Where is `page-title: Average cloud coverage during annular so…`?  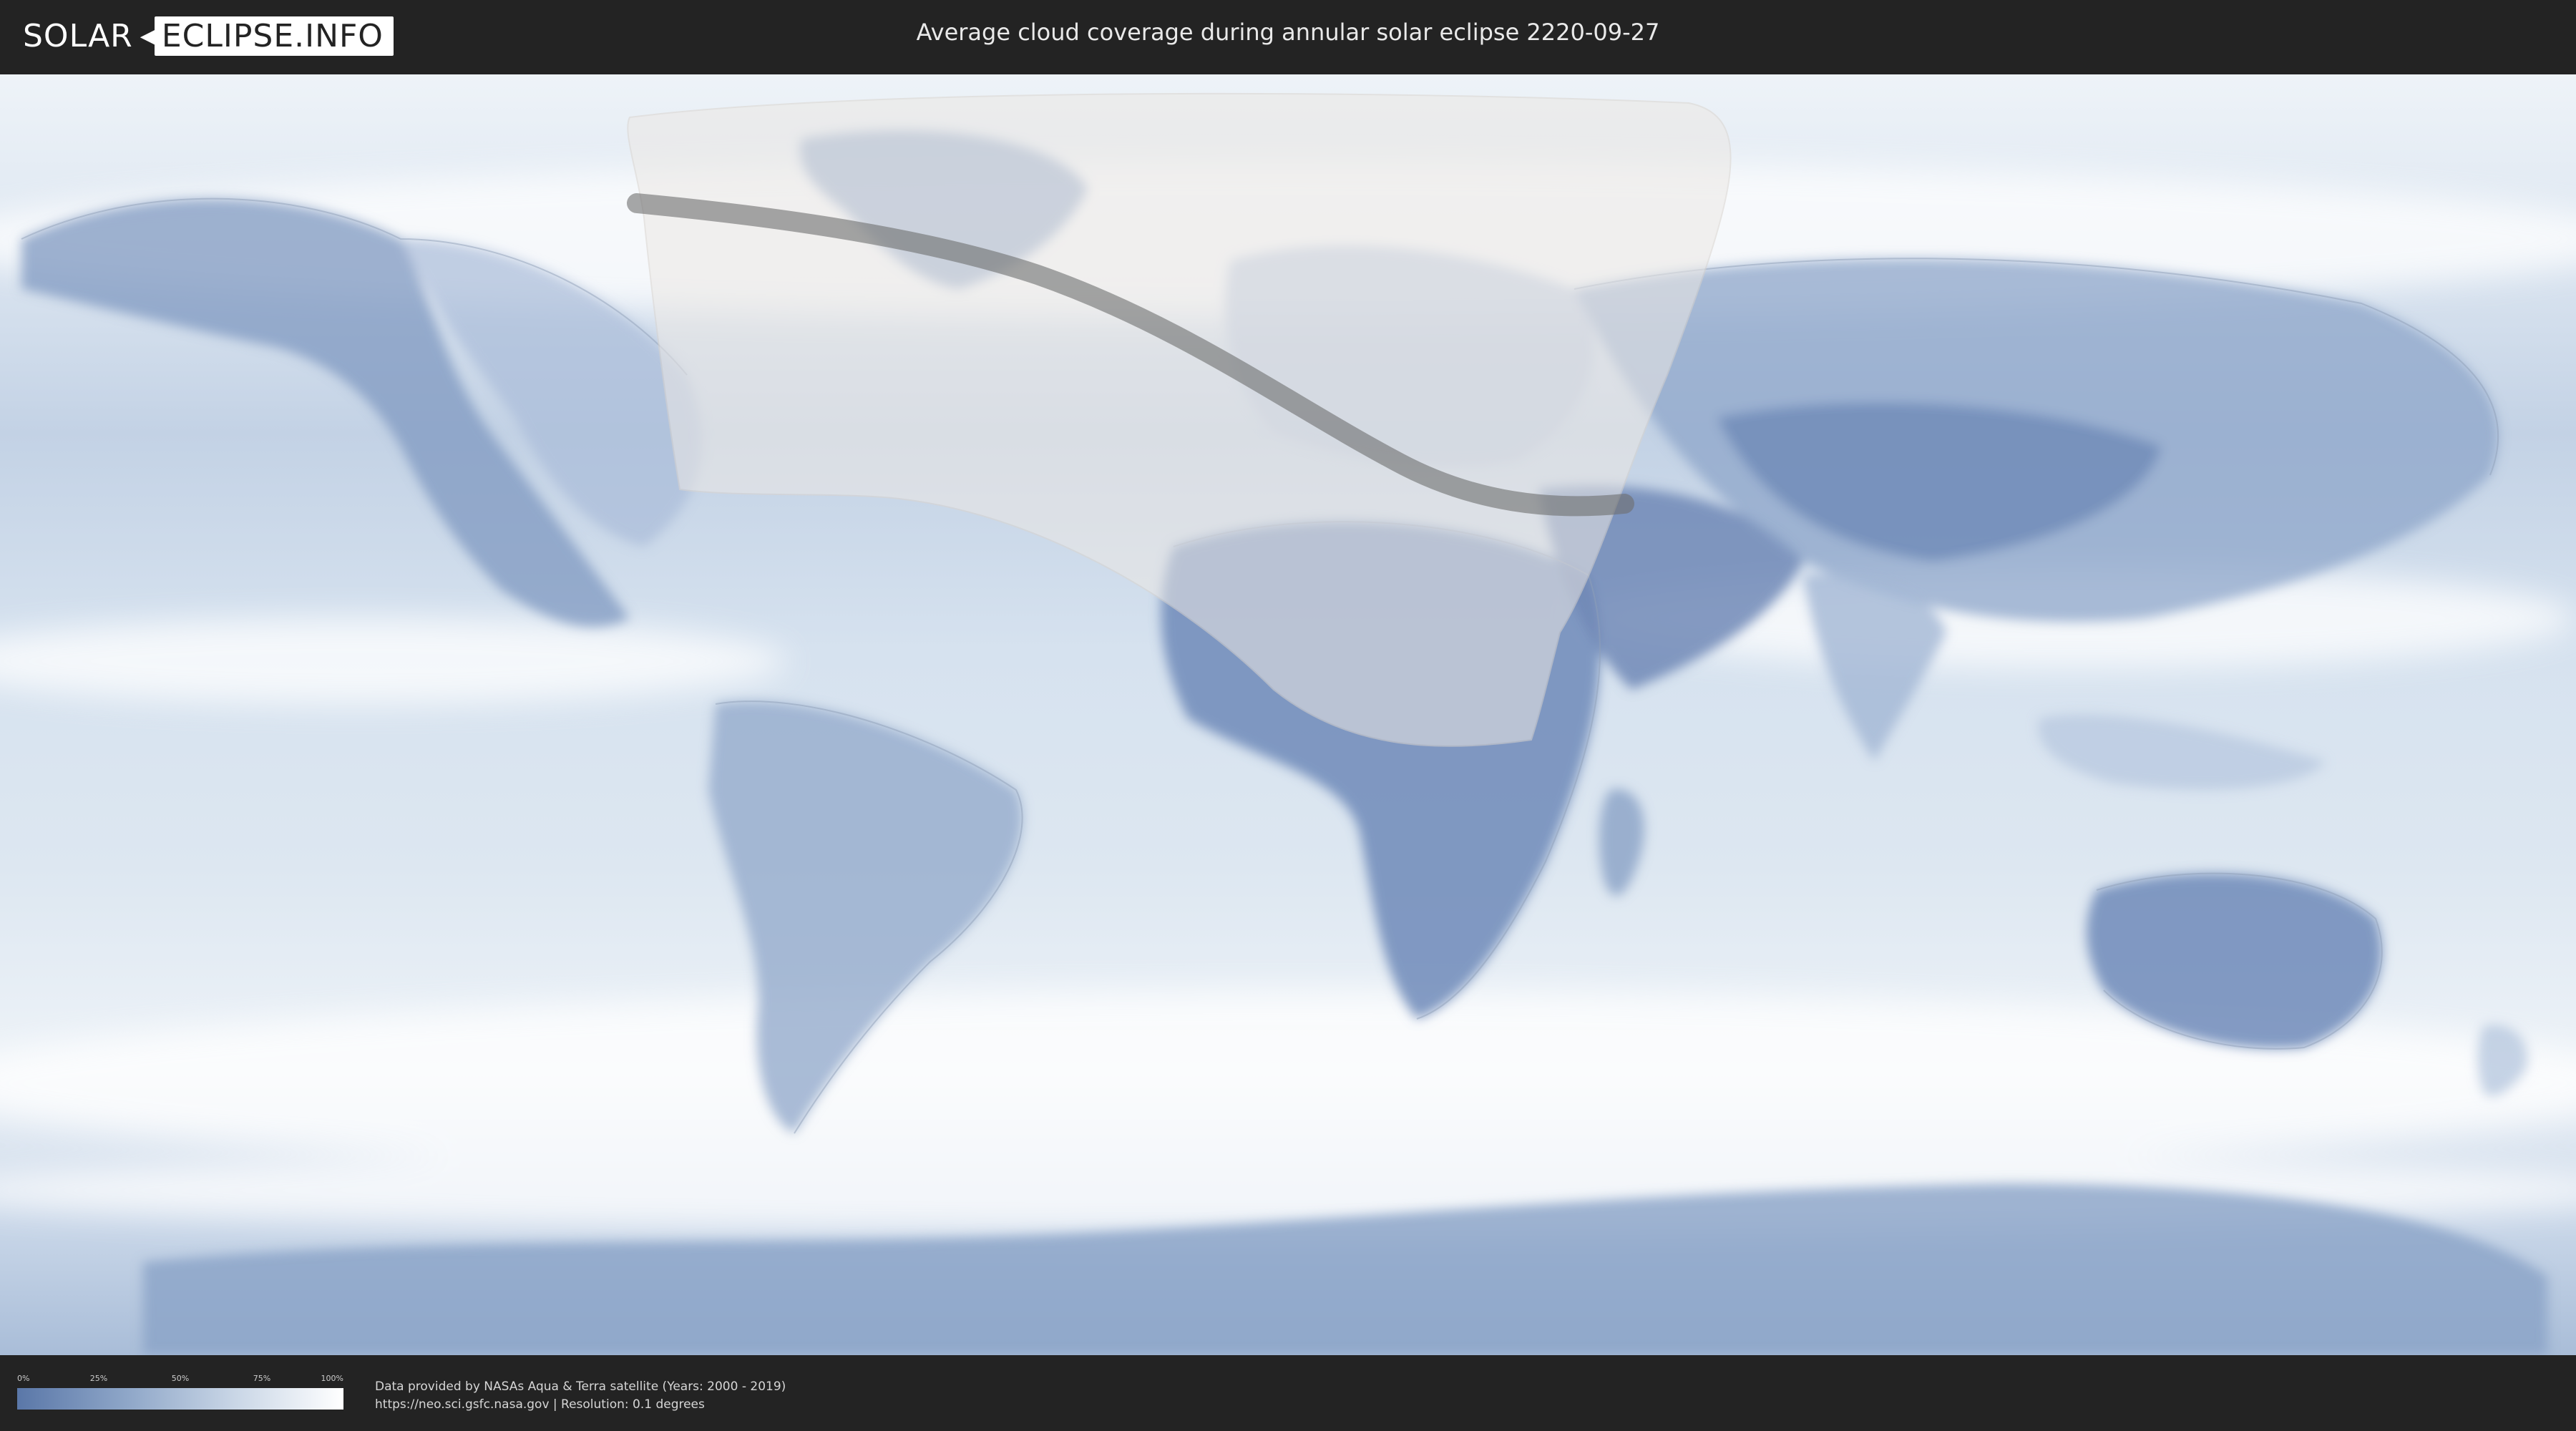
page-title: Average cloud coverage during annular so… is located at coordinates (1288, 32).